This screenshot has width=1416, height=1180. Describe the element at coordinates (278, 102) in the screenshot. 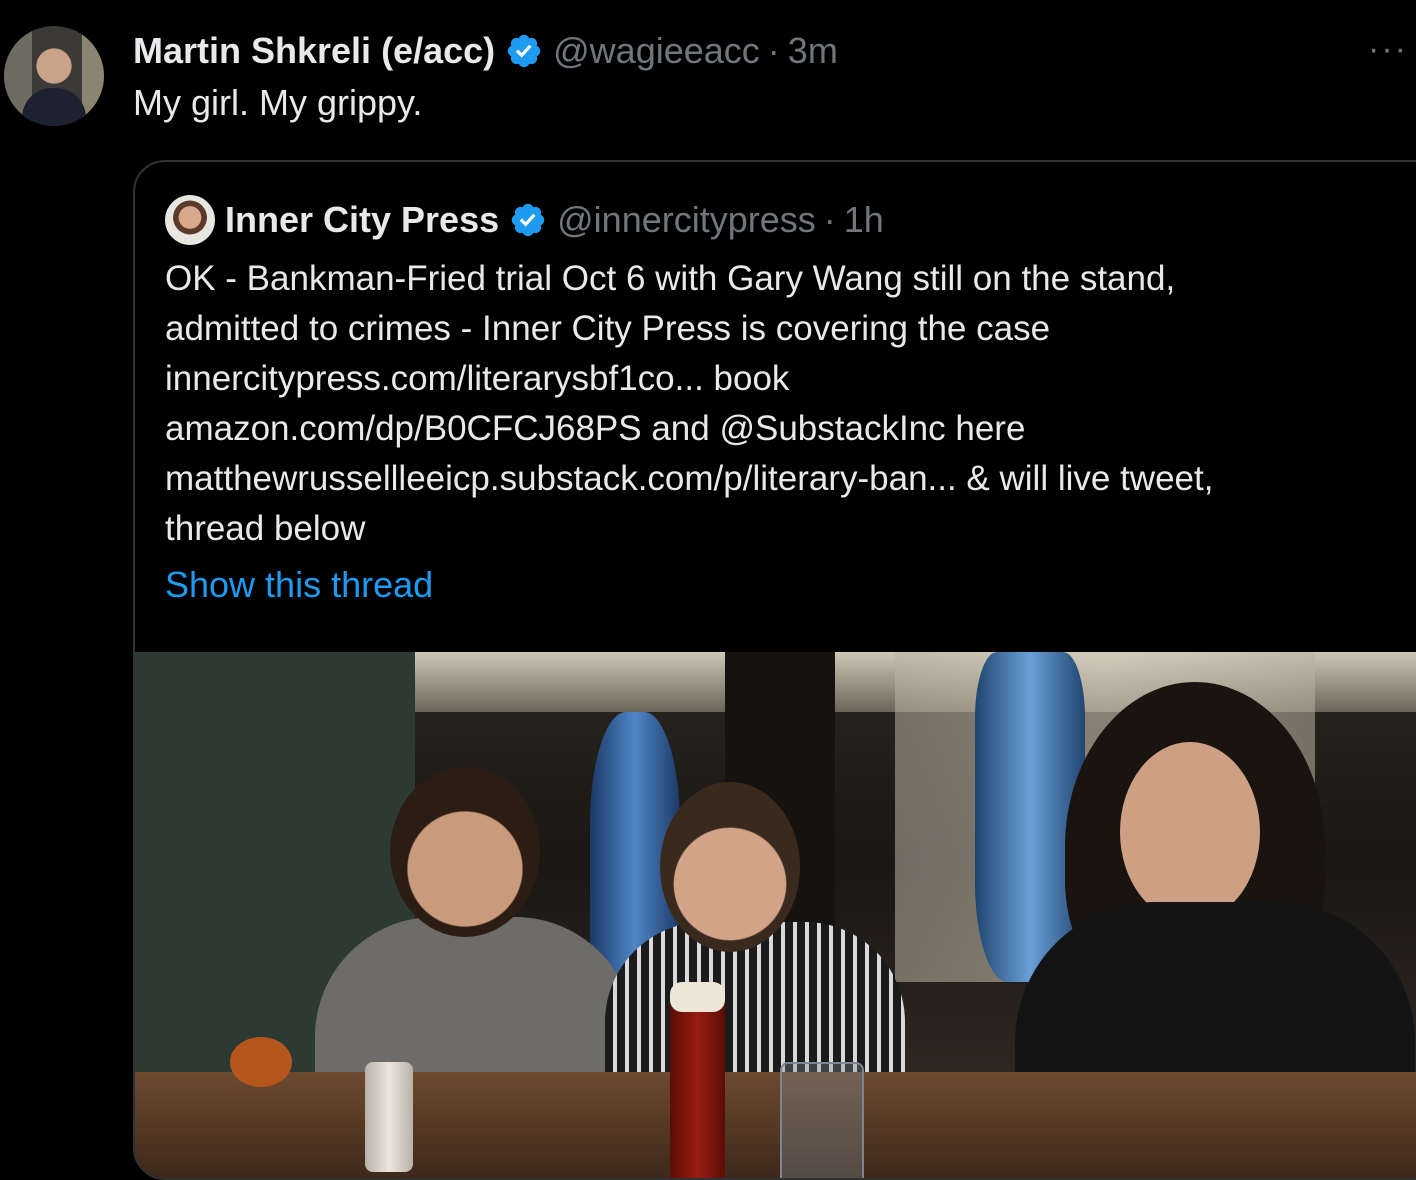

I see `tweet-text: My girl. My grippy.` at that location.